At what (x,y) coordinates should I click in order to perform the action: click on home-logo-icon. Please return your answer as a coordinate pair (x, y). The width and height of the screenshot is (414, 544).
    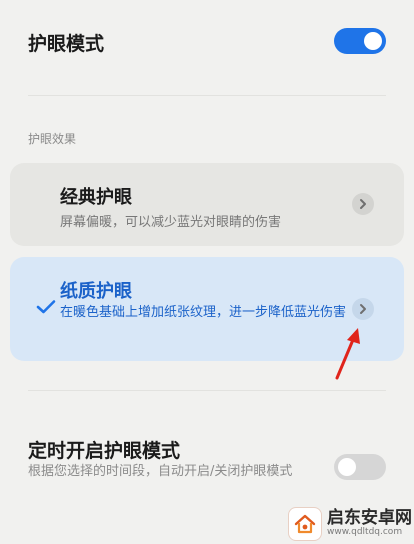
    Looking at the image, I should click on (305, 524).